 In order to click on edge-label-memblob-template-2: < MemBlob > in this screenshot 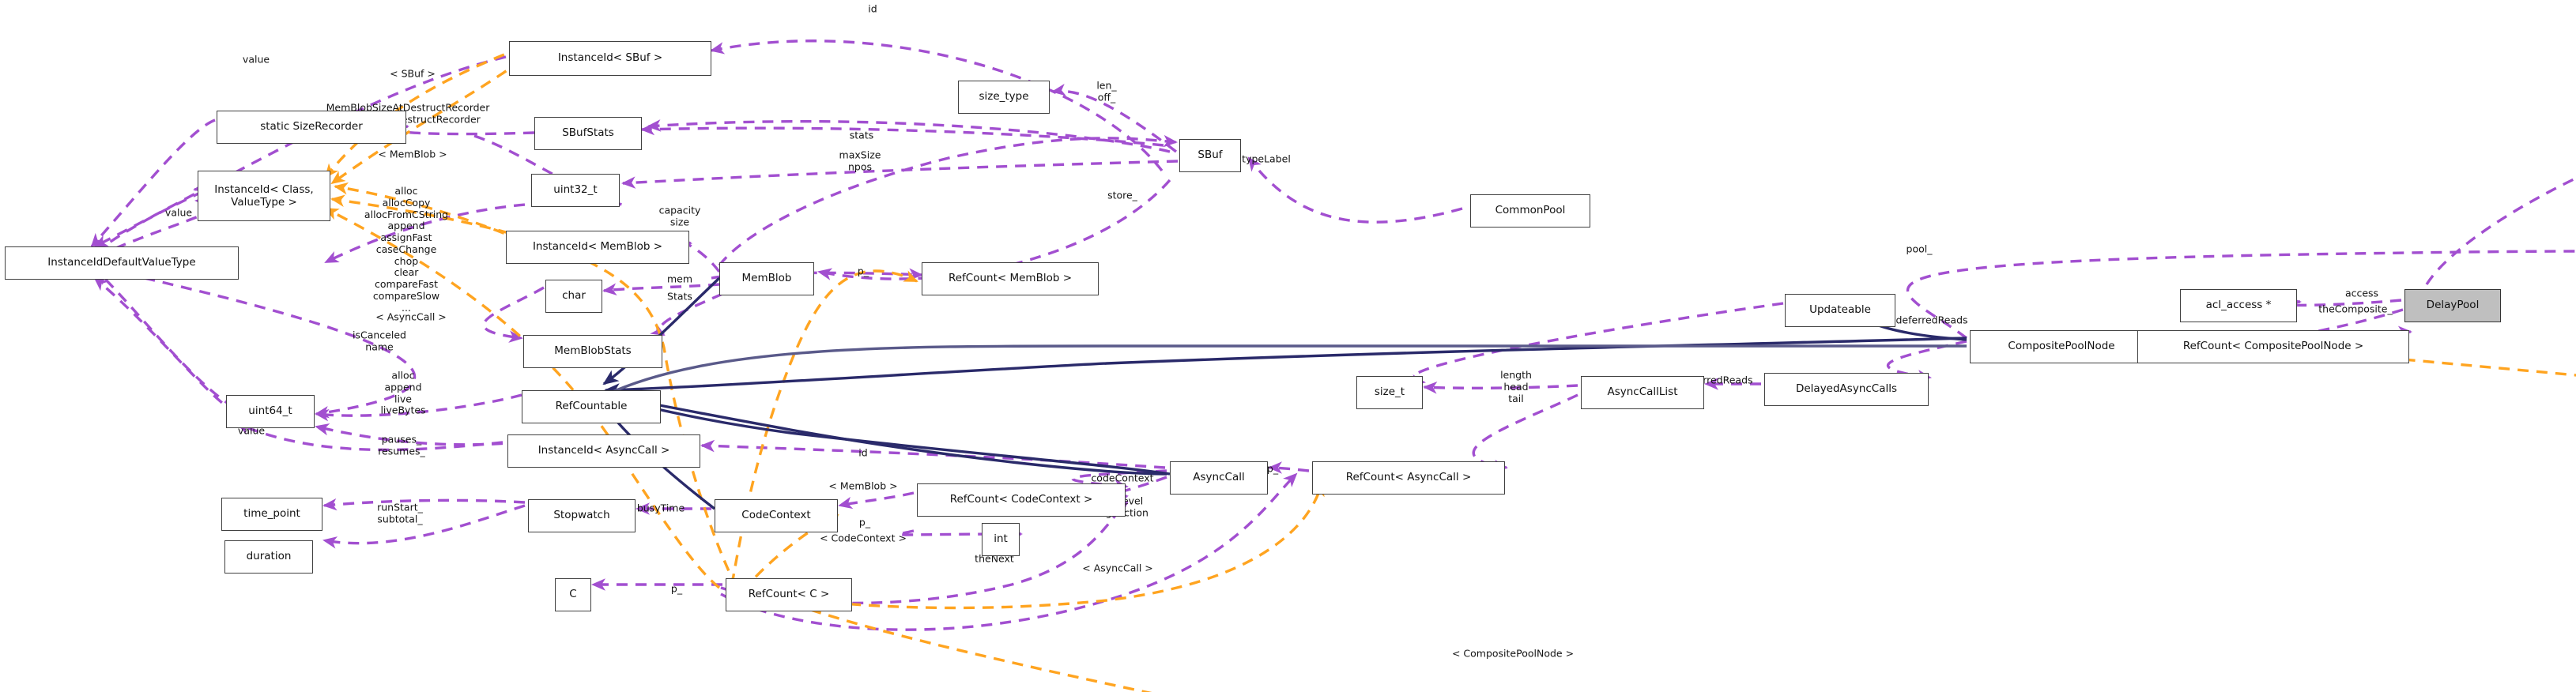, I will do `click(863, 486)`.